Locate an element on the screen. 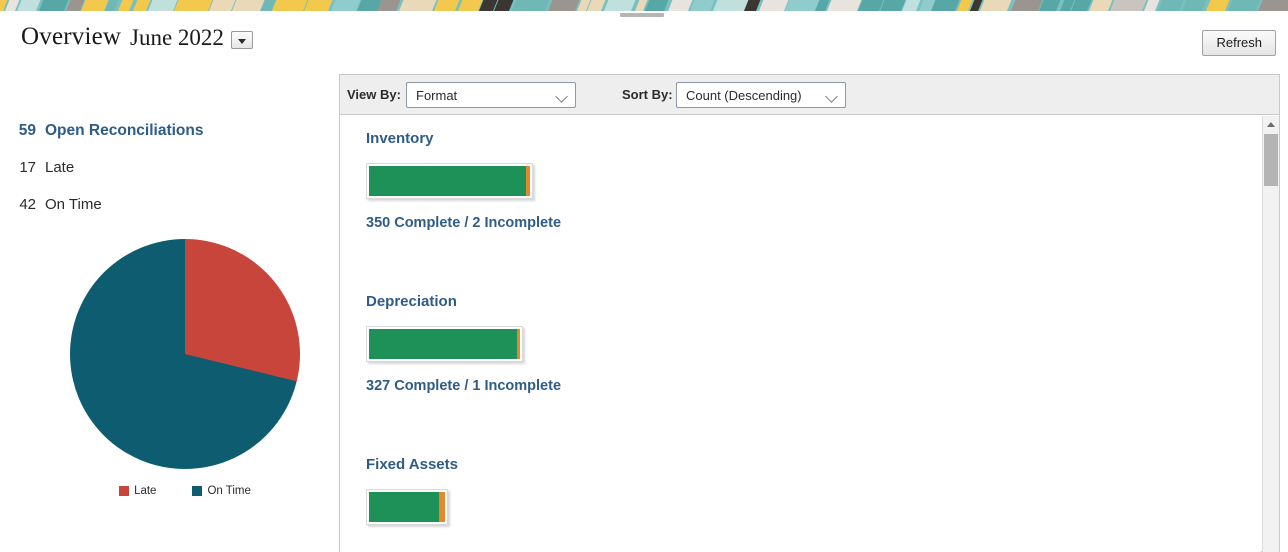 Image resolution: width=1288 pixels, height=552 pixels. stat-late-count: 17 is located at coordinates (27, 167).